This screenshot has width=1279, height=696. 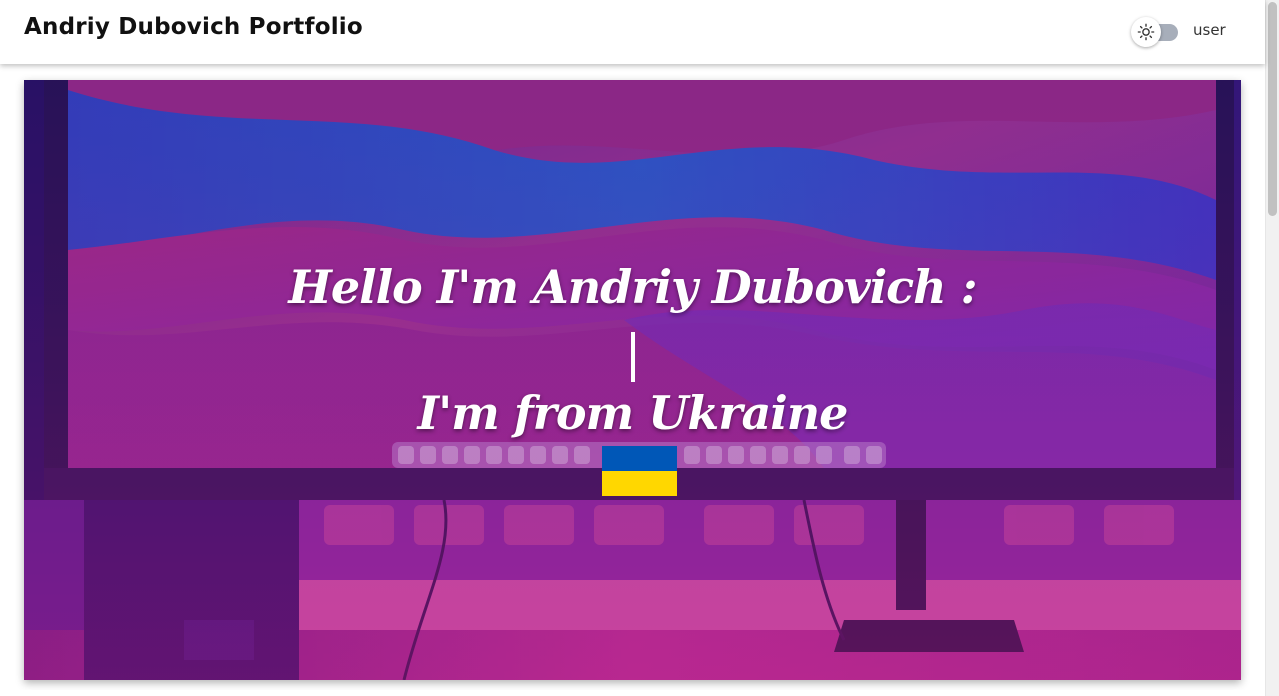 What do you see at coordinates (632, 287) in the screenshot?
I see `hero-greeting: Hello I'm Andriy Dubovich :` at bounding box center [632, 287].